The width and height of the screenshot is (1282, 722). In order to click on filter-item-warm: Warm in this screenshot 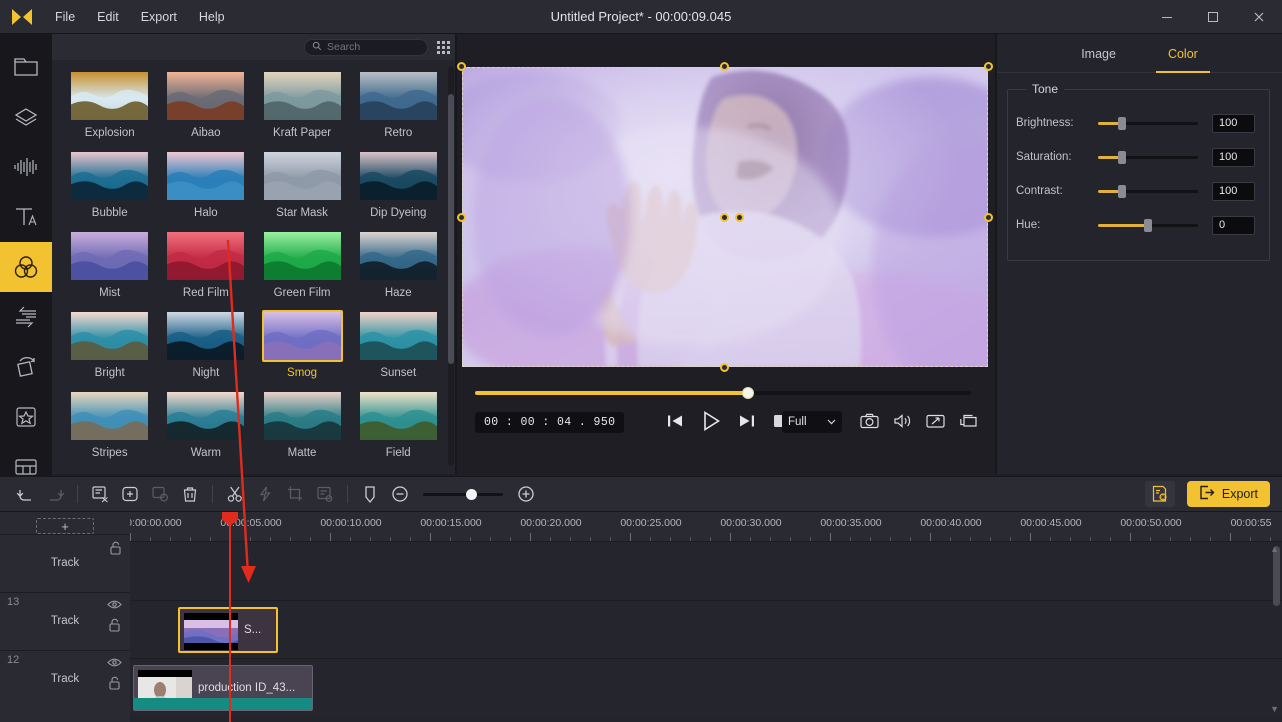, I will do `click(205, 424)`.